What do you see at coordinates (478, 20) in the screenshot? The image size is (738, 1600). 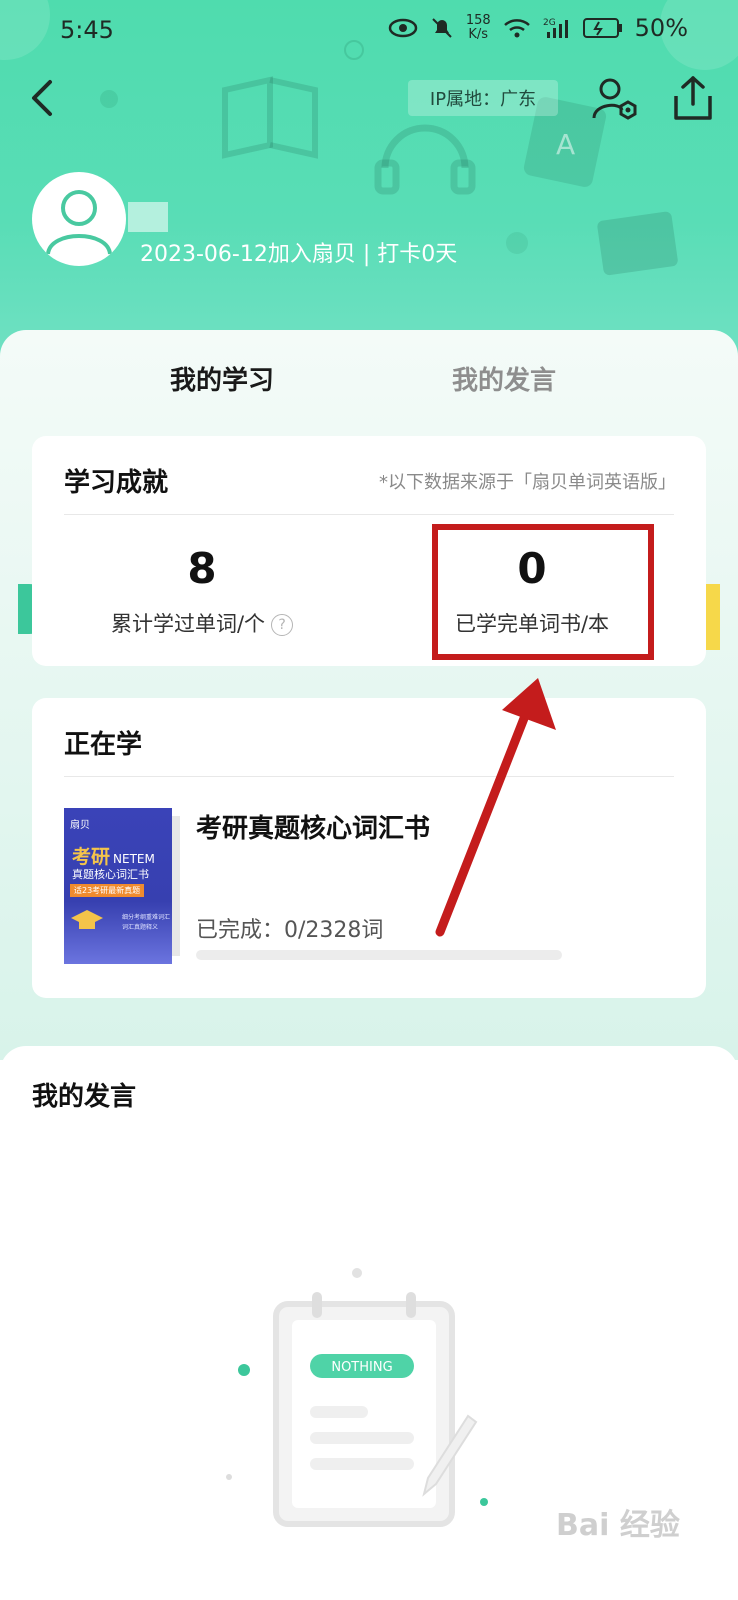 I see `net-speed-value: 158` at bounding box center [478, 20].